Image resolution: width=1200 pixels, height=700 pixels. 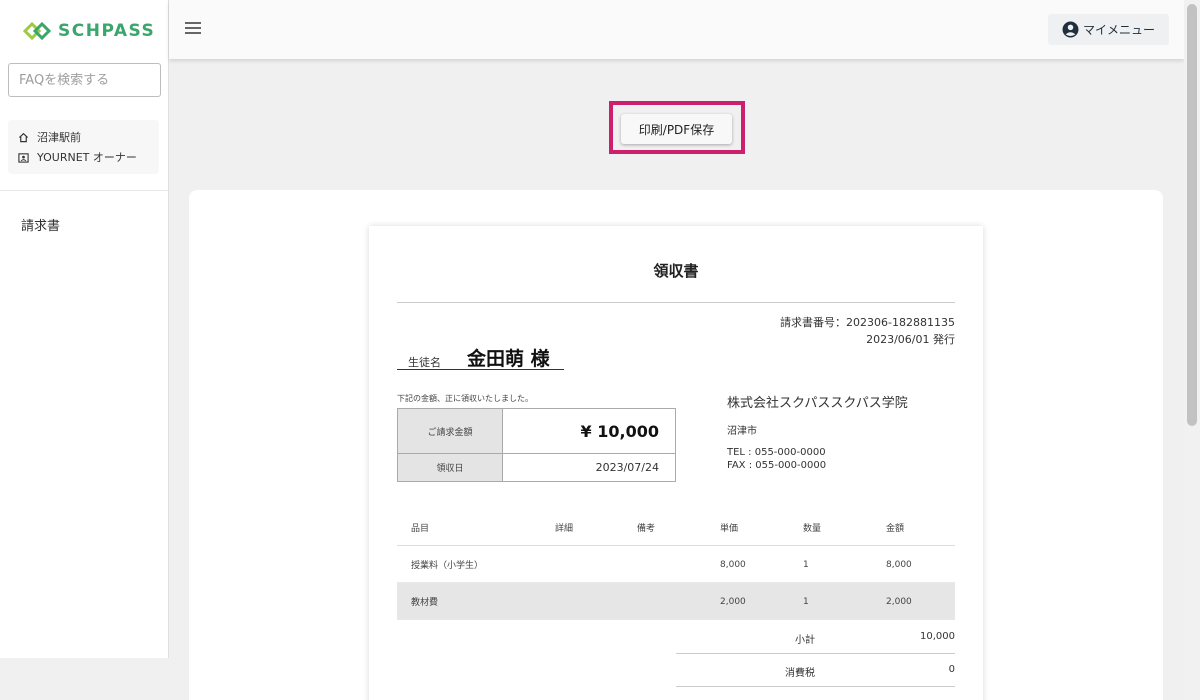 What do you see at coordinates (676, 271) in the screenshot?
I see `receipt-title: 領収書` at bounding box center [676, 271].